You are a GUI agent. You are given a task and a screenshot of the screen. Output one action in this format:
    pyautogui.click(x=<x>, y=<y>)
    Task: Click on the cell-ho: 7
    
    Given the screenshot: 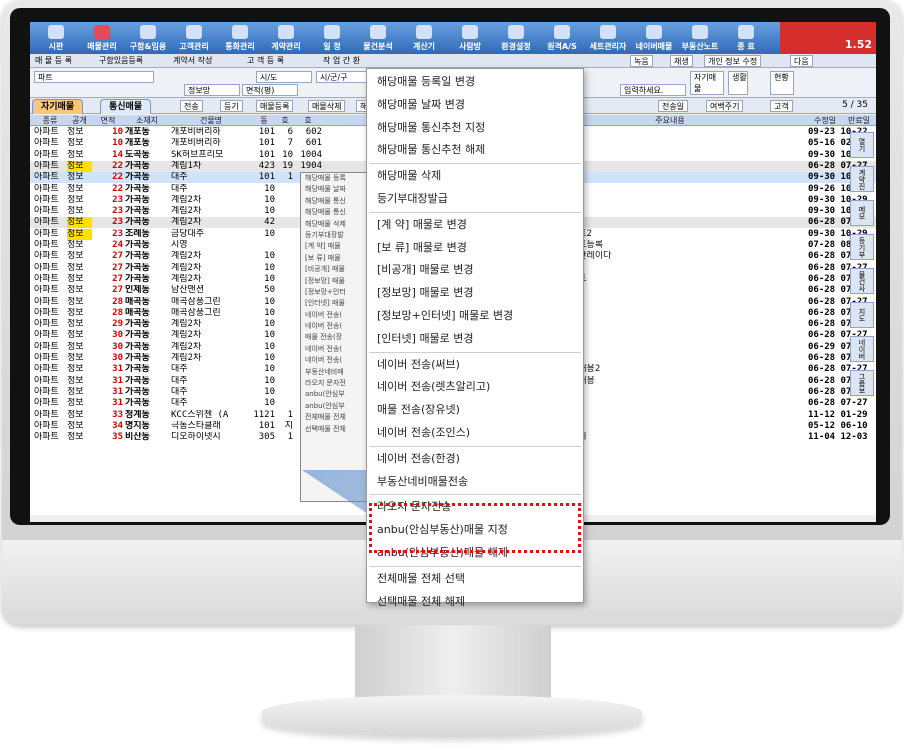 What is the action you would take?
    pyautogui.click(x=290, y=143)
    